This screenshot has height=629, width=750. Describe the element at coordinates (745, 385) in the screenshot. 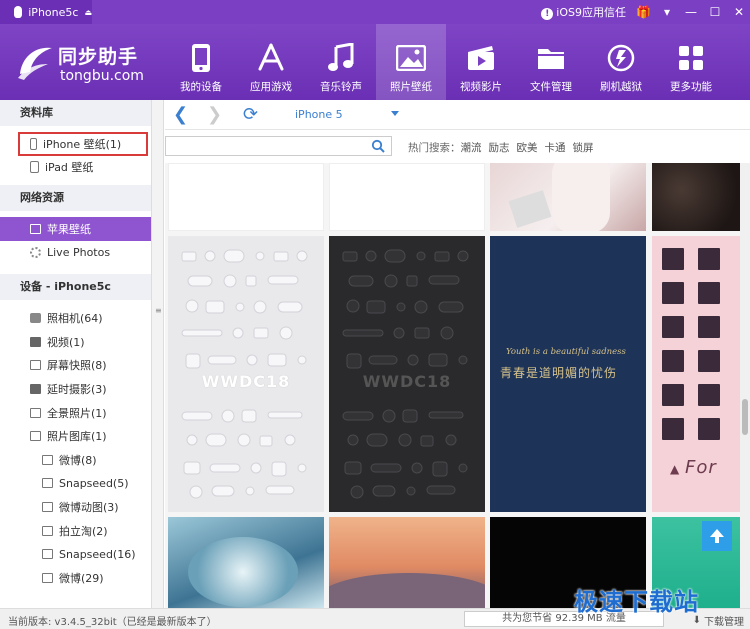

I see `grid-scrollbar` at that location.